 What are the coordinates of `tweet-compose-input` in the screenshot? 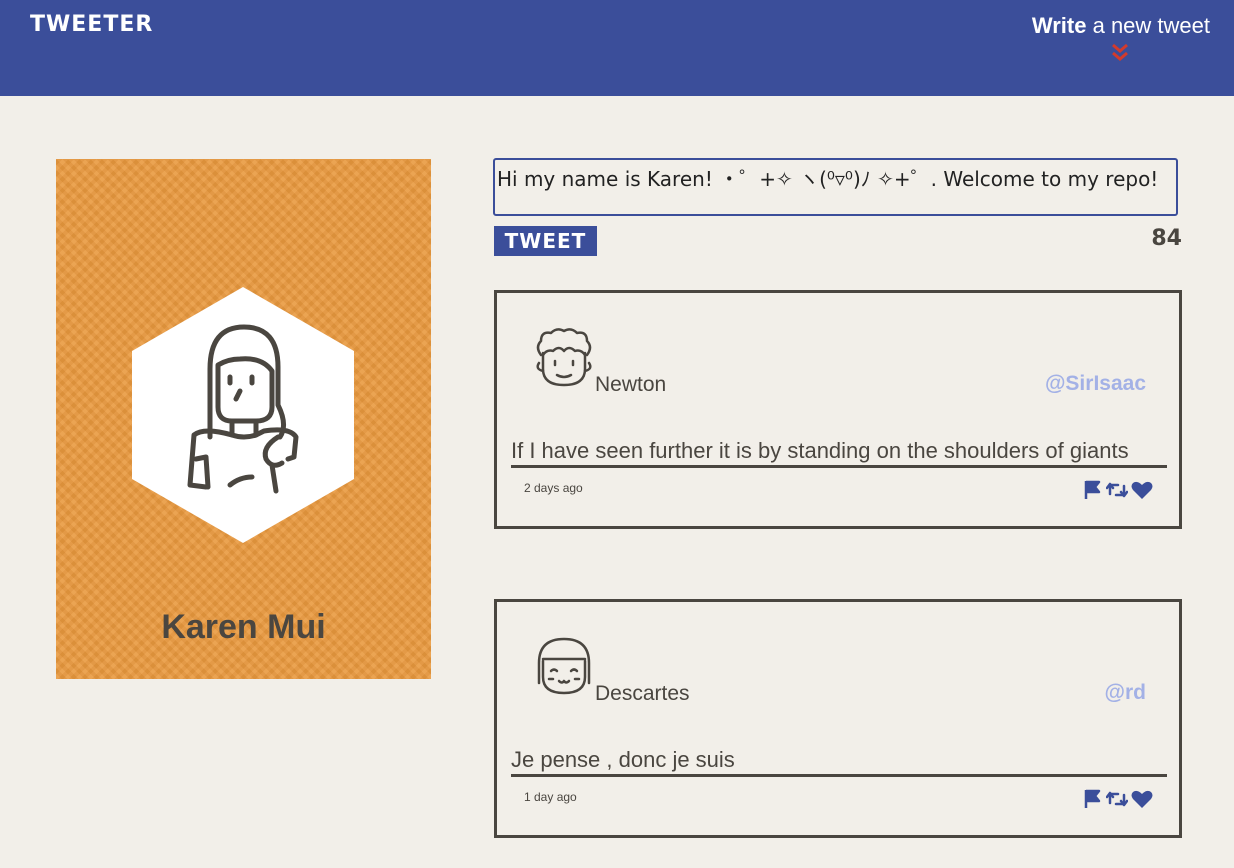 It's located at (835, 187).